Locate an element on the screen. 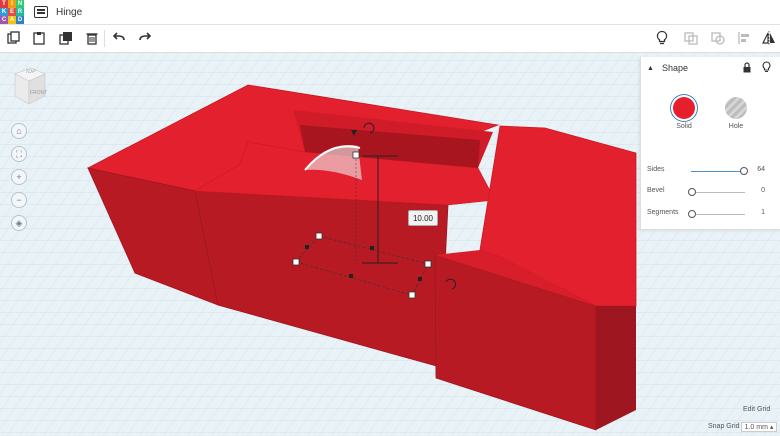 This screenshot has height=436, width=780. snap-grid-label: Snap Grid is located at coordinates (724, 426).